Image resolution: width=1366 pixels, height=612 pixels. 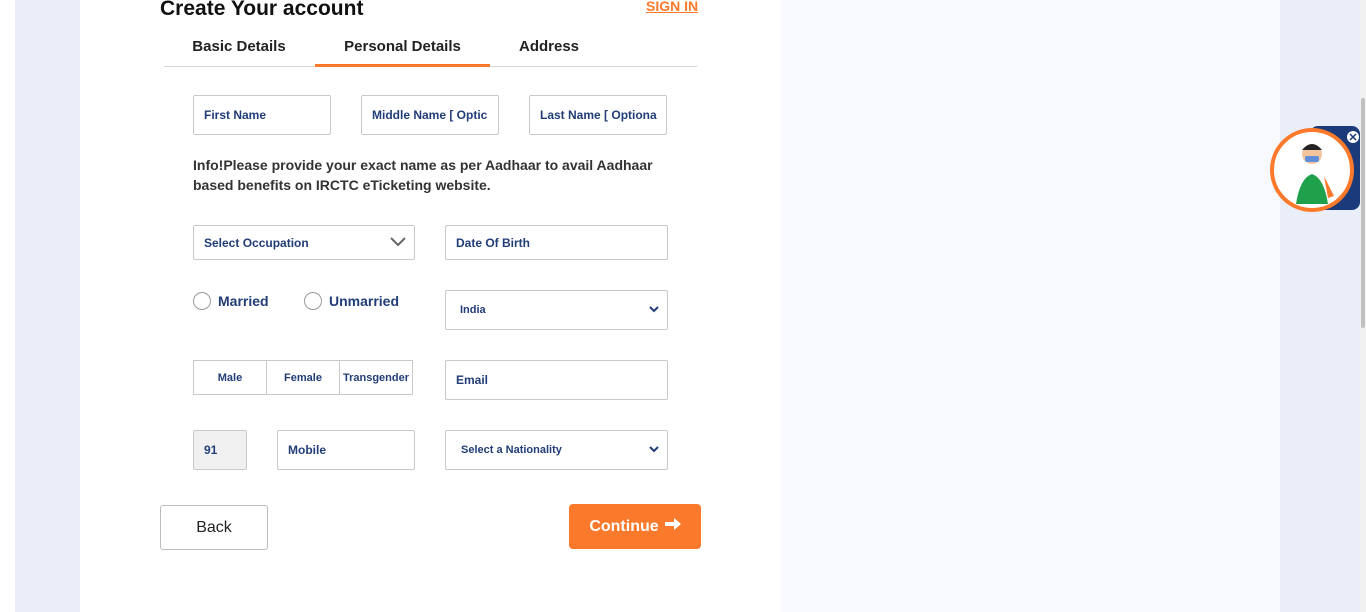 What do you see at coordinates (493, 242) in the screenshot?
I see `dob-placeholder: Date Of Birth` at bounding box center [493, 242].